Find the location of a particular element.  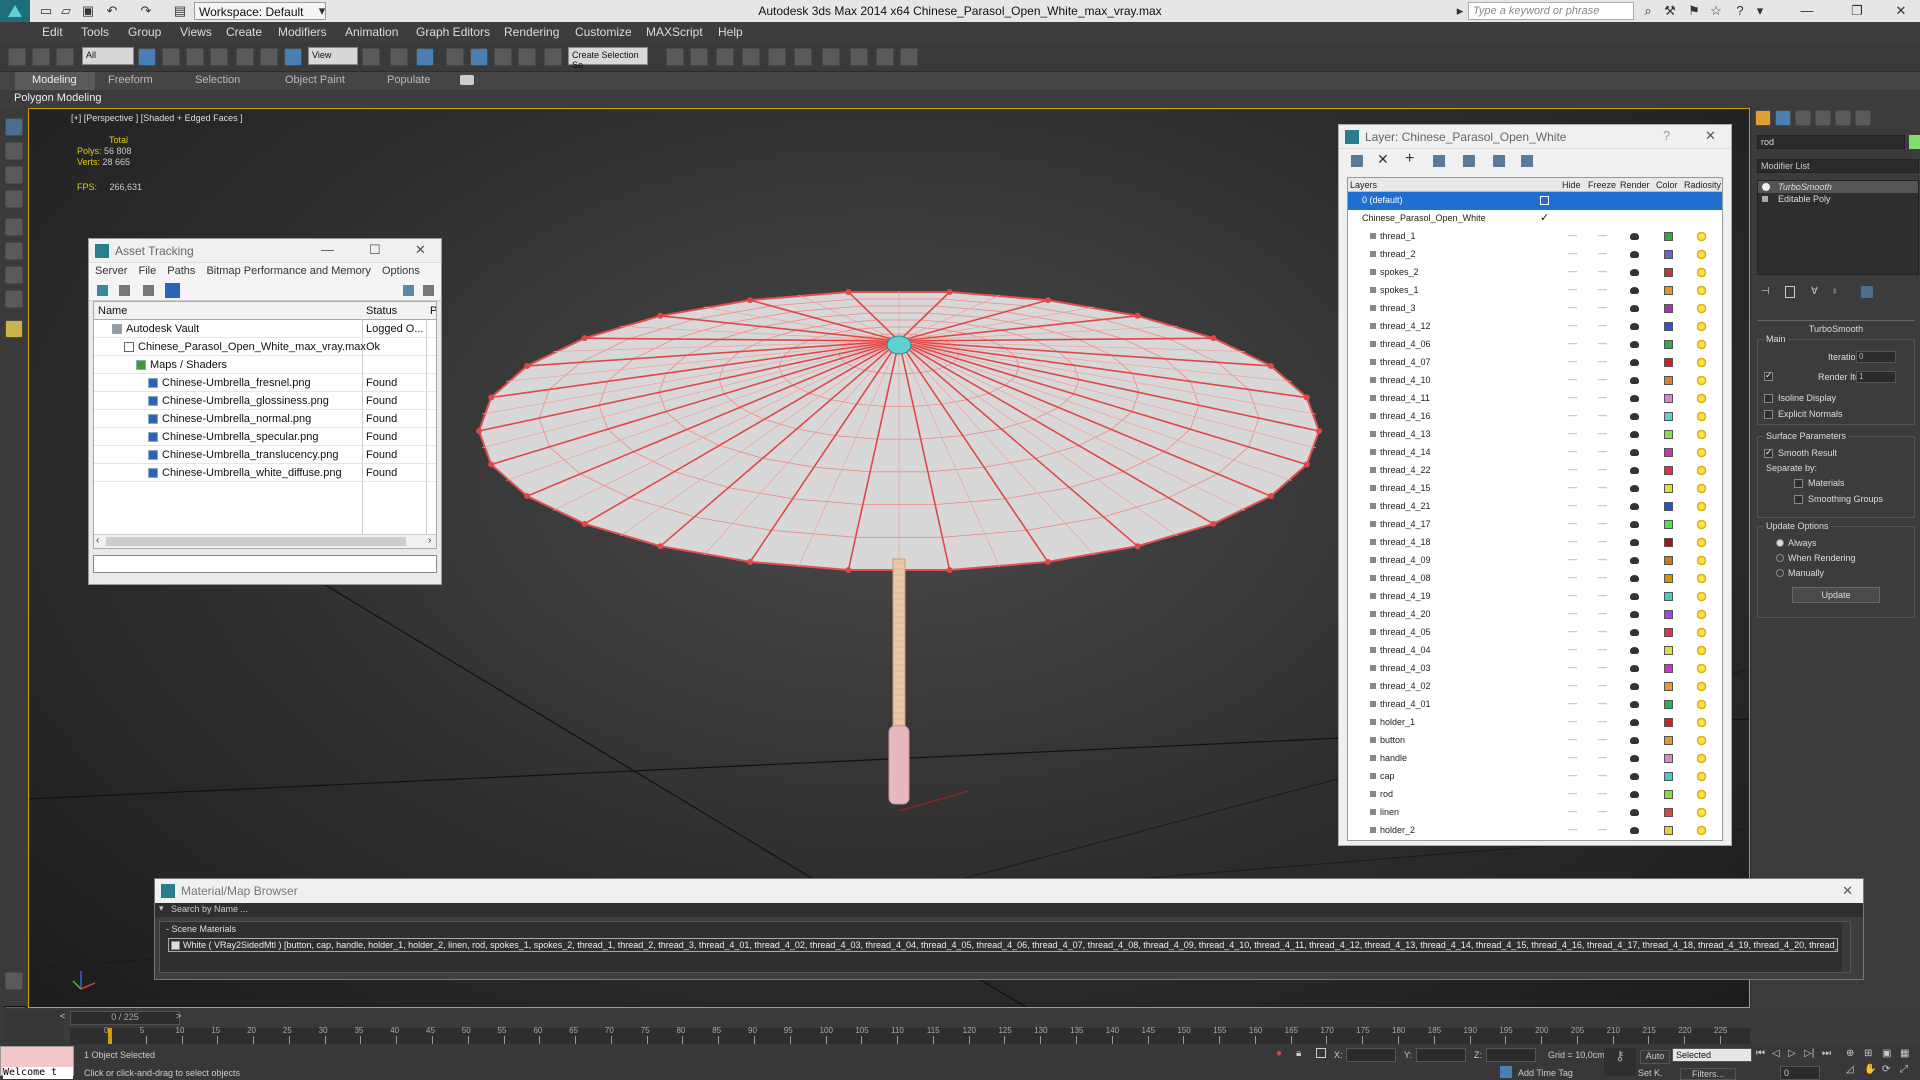

z-coordinate-field is located at coordinates (1511, 1055).